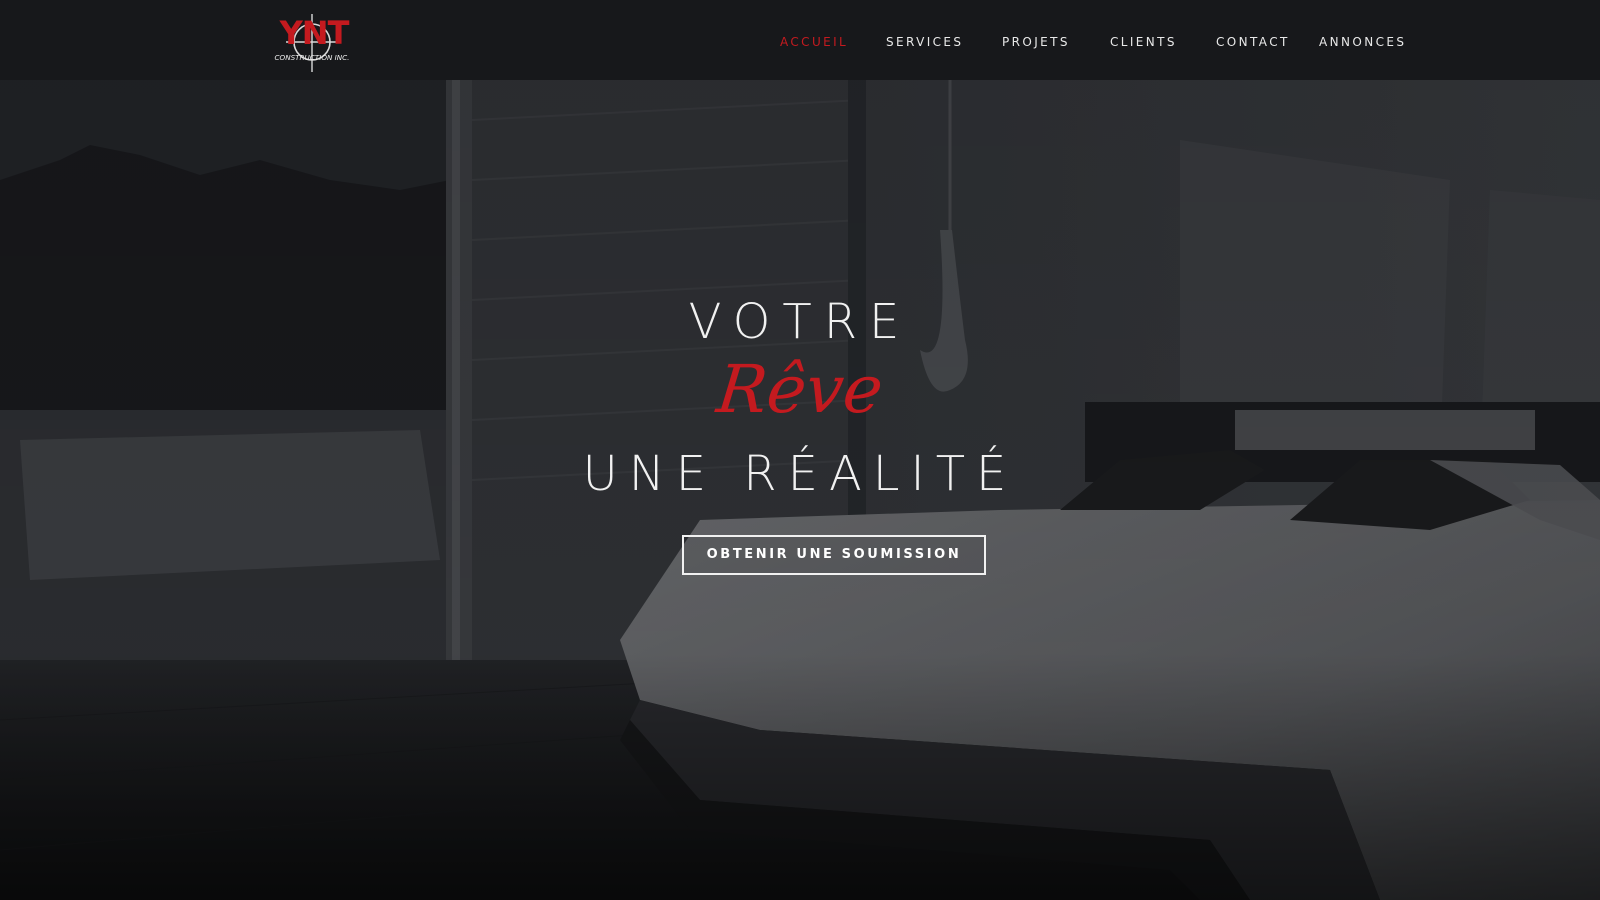 The height and width of the screenshot is (900, 1600). Describe the element at coordinates (800, 474) in the screenshot. I see `hero-title-line-3: UNE RÉALITÉ` at that location.